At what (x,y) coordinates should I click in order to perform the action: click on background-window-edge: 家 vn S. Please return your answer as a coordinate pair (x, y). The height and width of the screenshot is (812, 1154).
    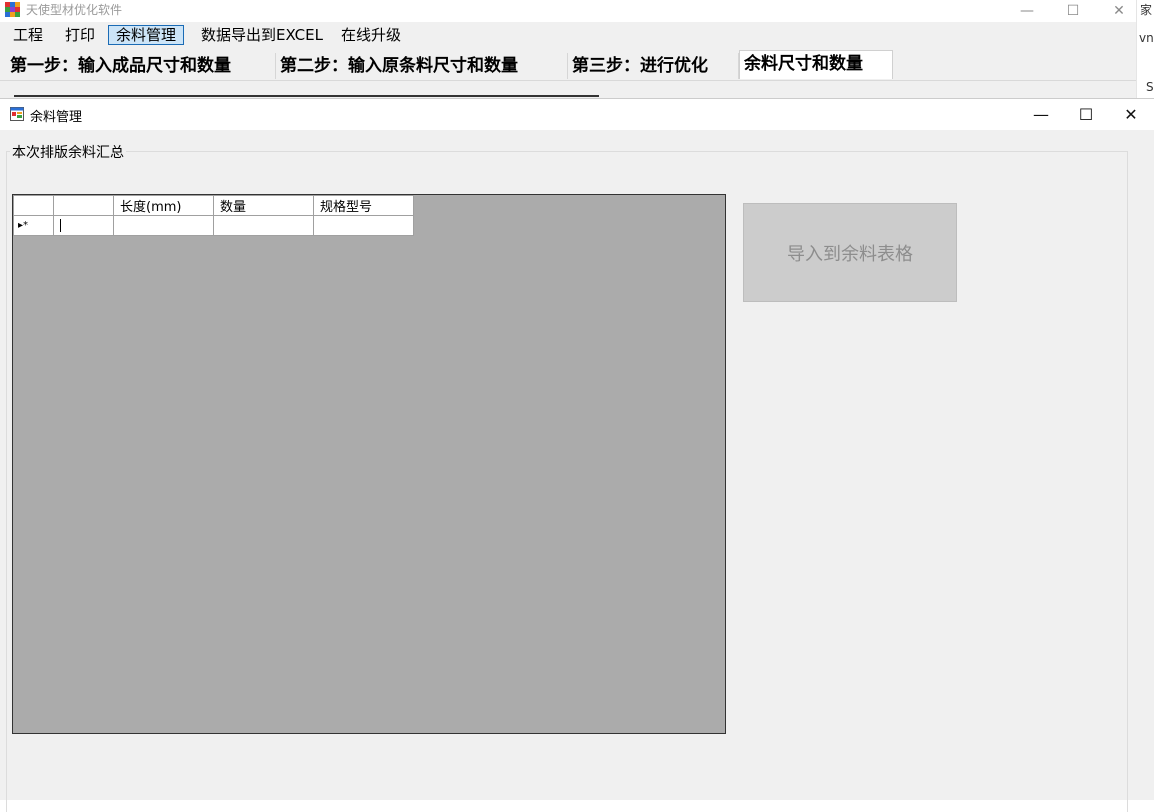
    Looking at the image, I should click on (1145, 49).